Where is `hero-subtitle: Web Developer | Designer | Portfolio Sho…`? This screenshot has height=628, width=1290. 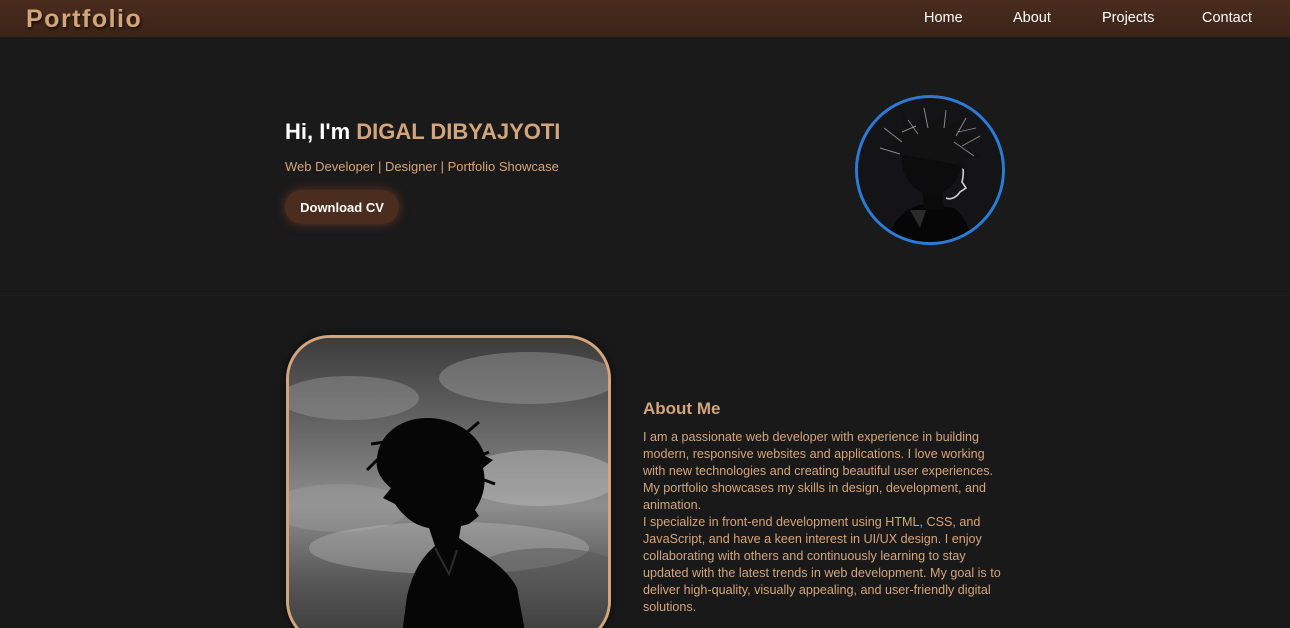
hero-subtitle: Web Developer | Designer | Portfolio Sho… is located at coordinates (422, 166).